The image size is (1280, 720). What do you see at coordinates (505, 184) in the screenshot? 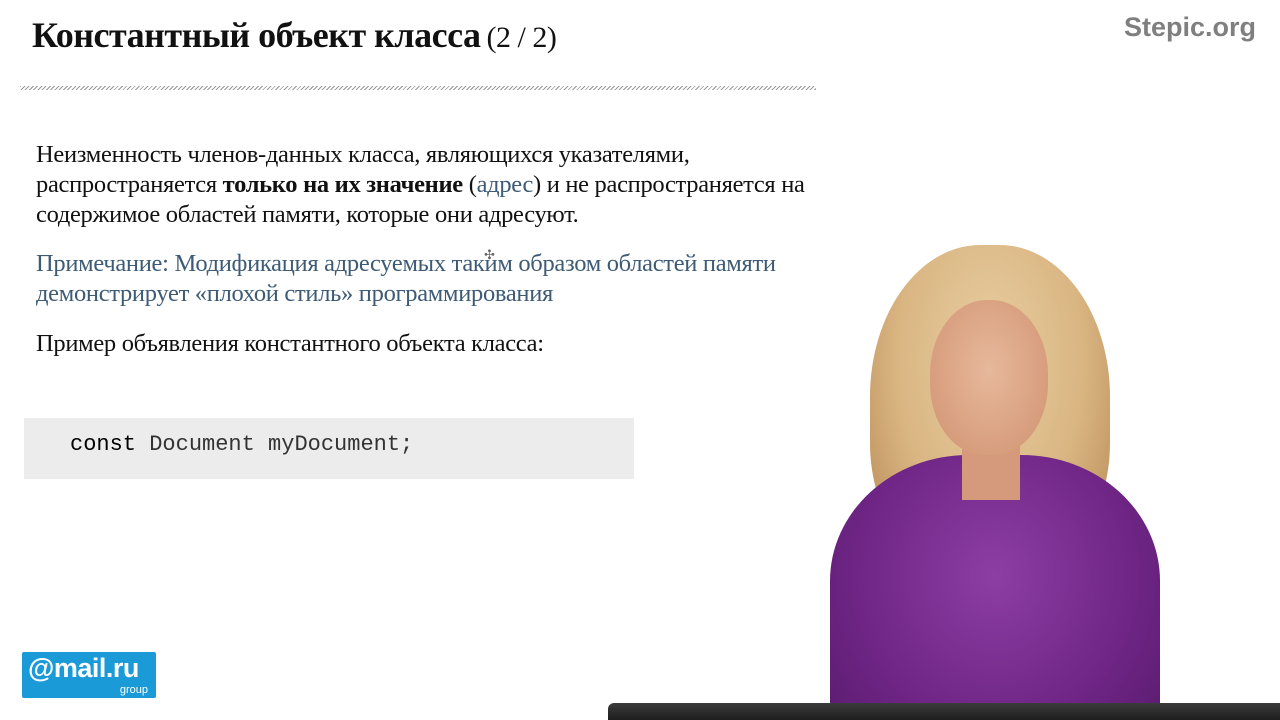
I see `accent-text: адрес` at bounding box center [505, 184].